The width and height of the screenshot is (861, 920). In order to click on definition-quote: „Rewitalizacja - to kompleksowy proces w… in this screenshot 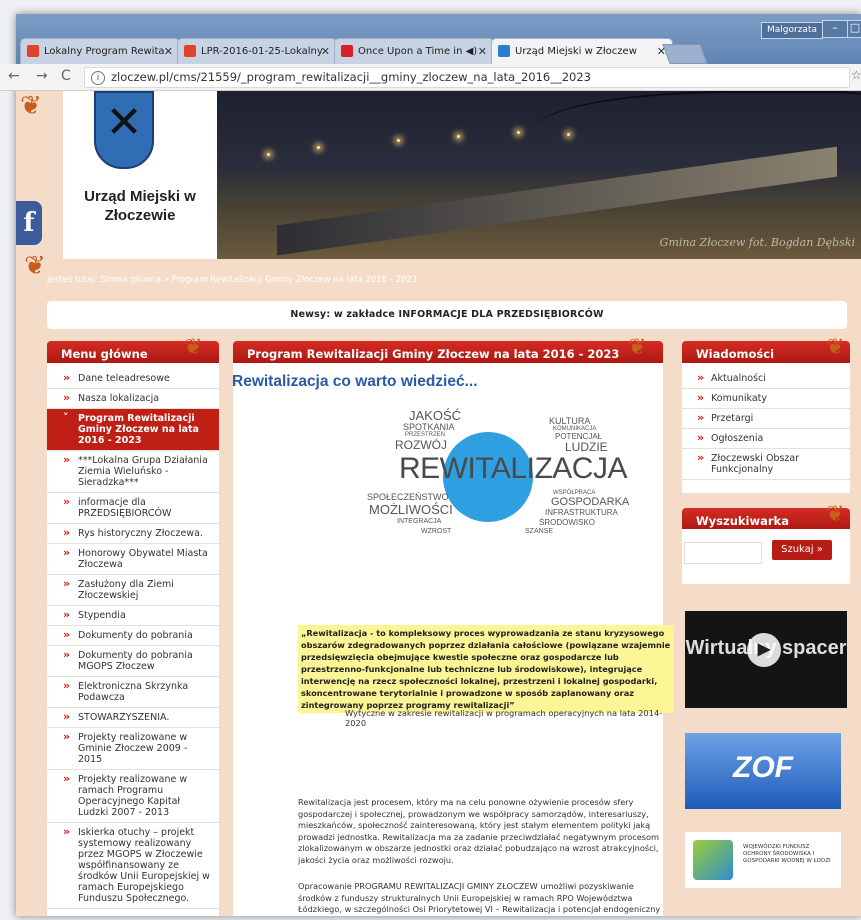, I will do `click(486, 669)`.